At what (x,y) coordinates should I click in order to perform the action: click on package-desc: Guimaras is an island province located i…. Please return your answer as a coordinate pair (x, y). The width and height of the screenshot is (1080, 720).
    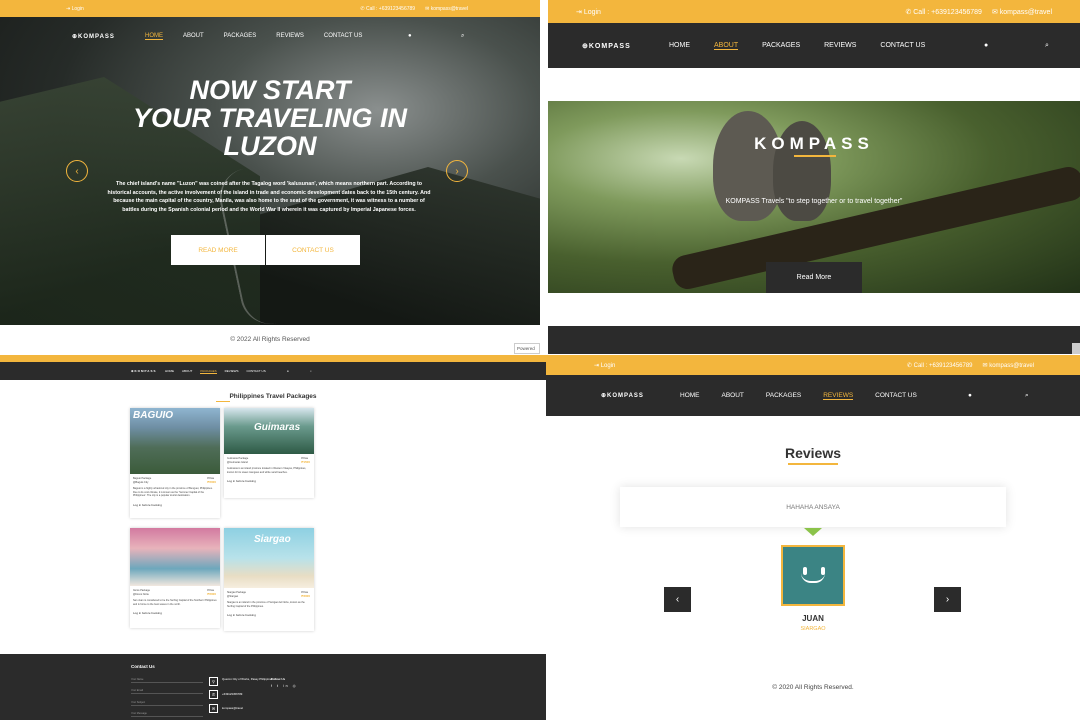
    Looking at the image, I should click on (267, 470).